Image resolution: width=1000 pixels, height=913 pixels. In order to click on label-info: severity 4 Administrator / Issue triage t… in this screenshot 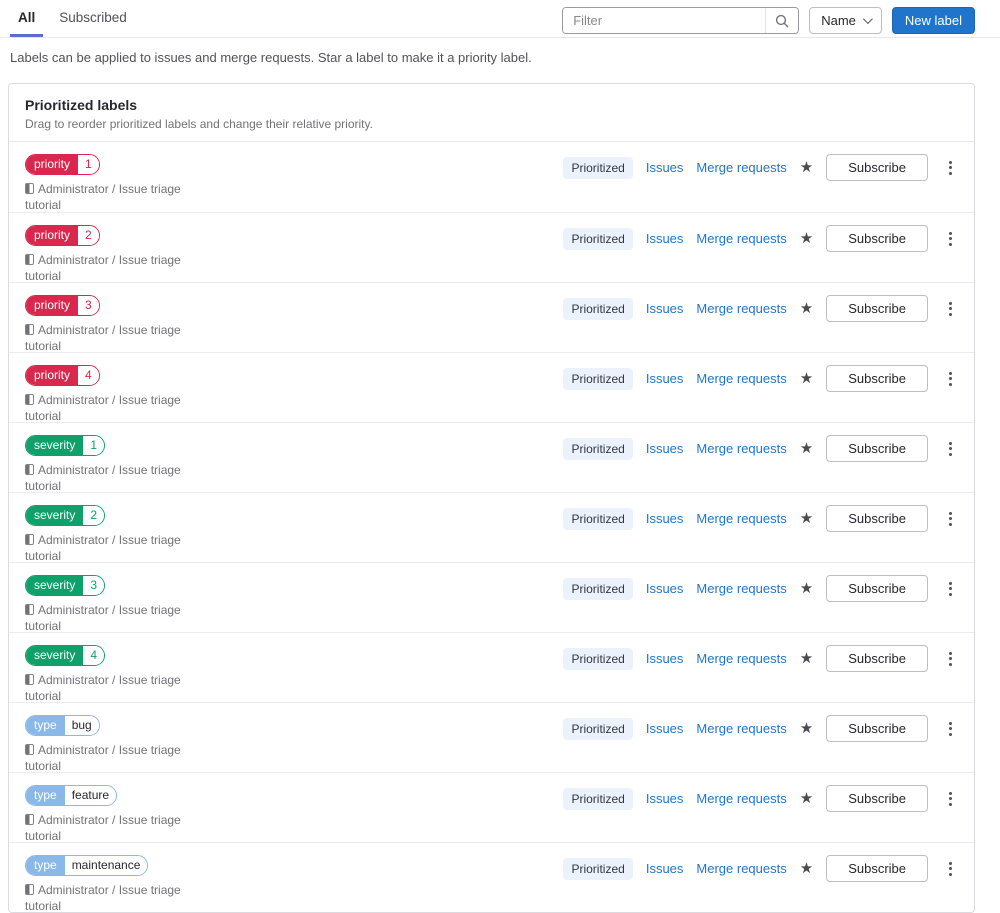, I will do `click(122, 675)`.